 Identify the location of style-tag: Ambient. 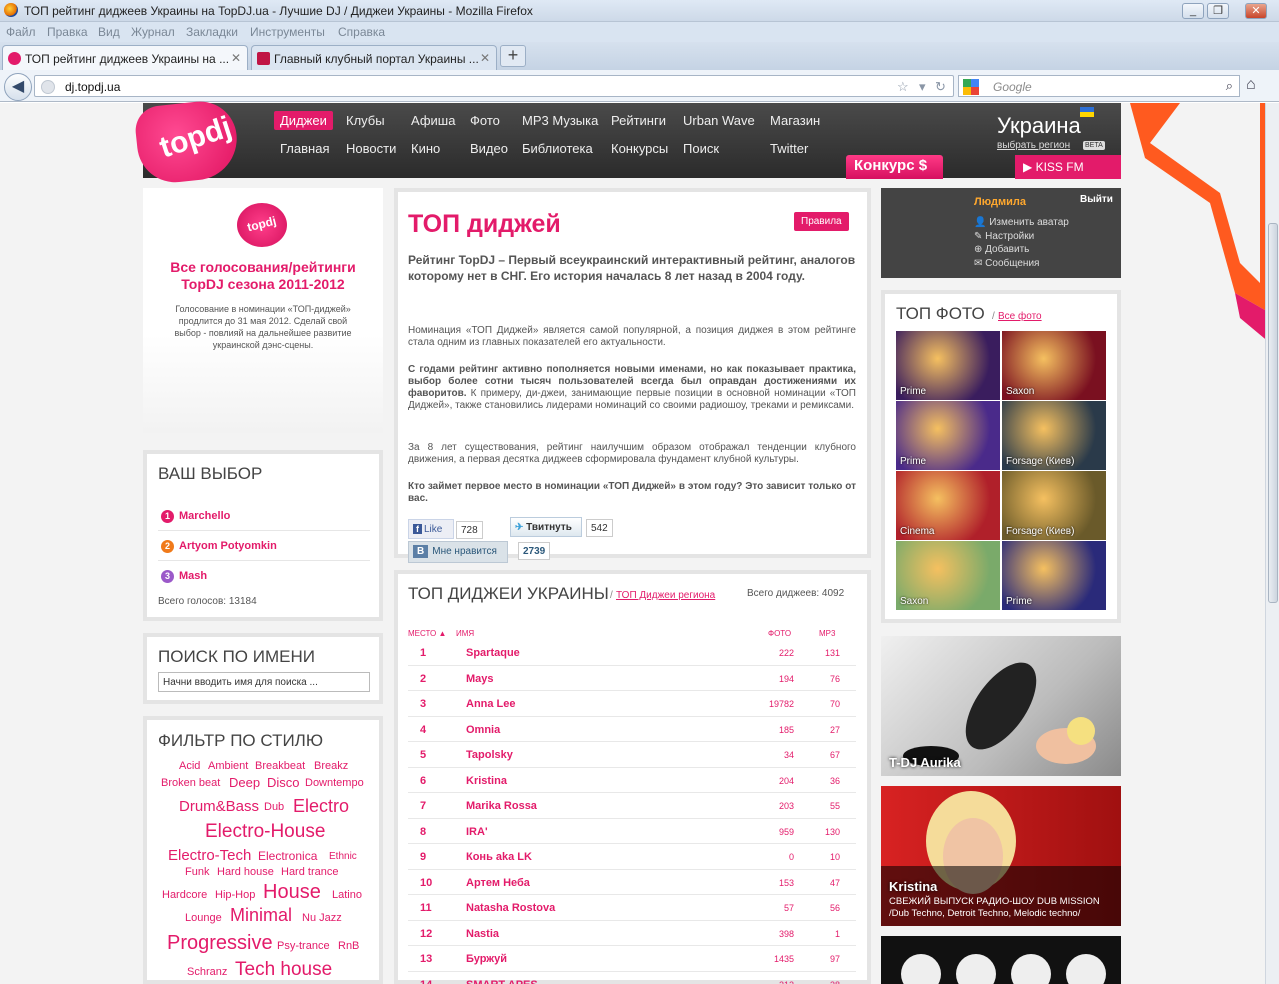
(228, 766).